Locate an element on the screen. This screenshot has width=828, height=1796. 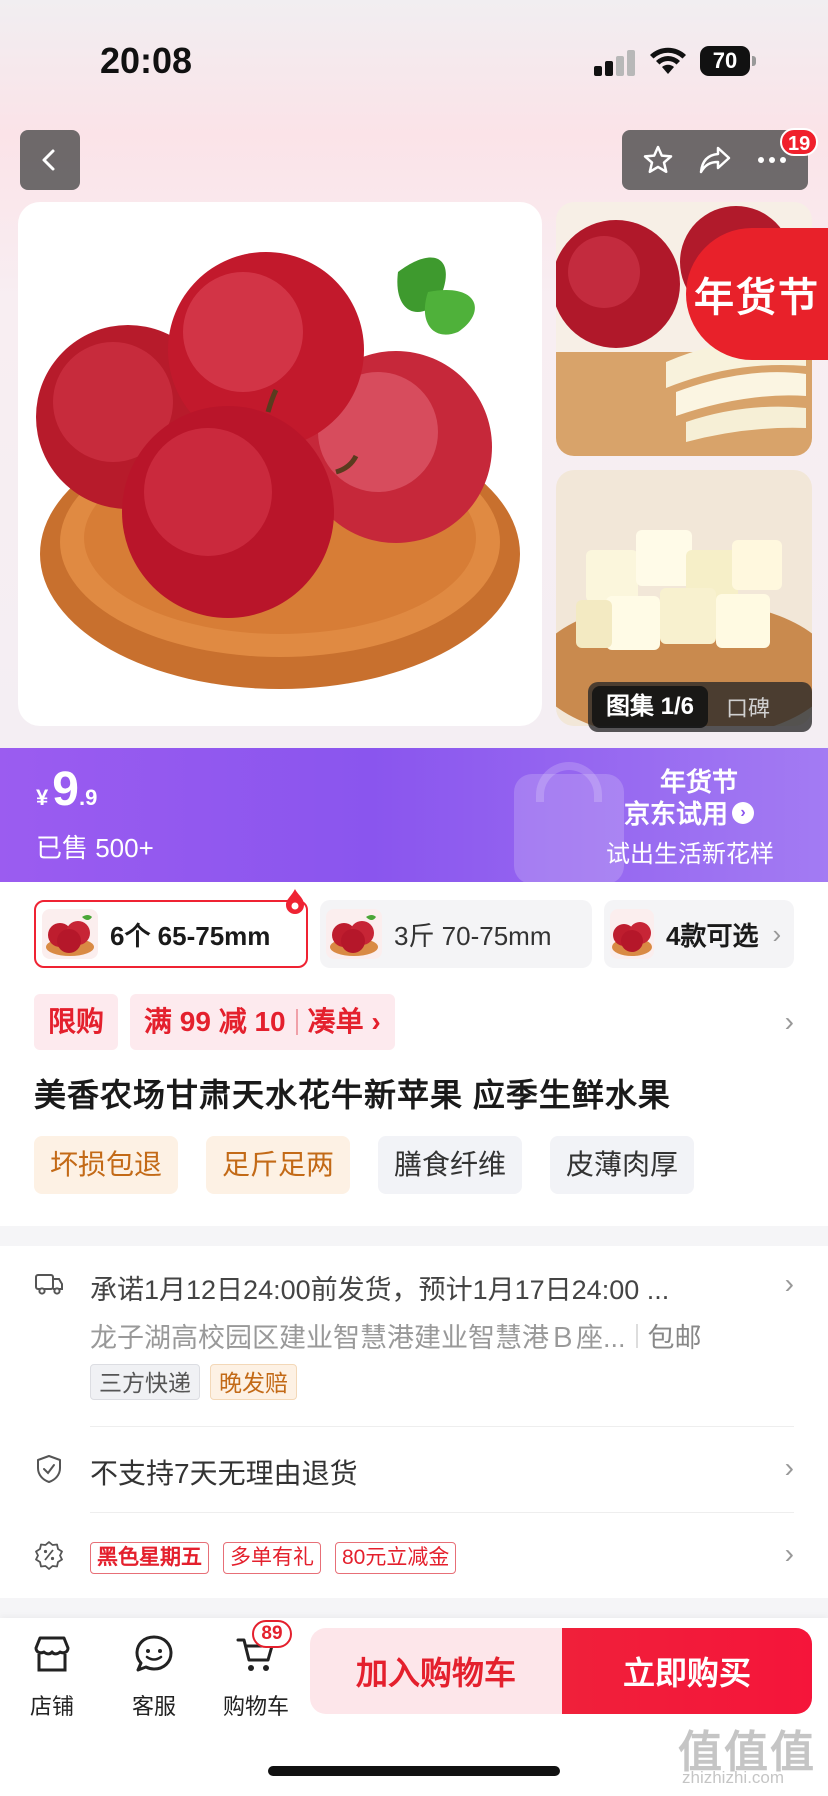
service-label: 客服 is located at coordinates (153, 1706).